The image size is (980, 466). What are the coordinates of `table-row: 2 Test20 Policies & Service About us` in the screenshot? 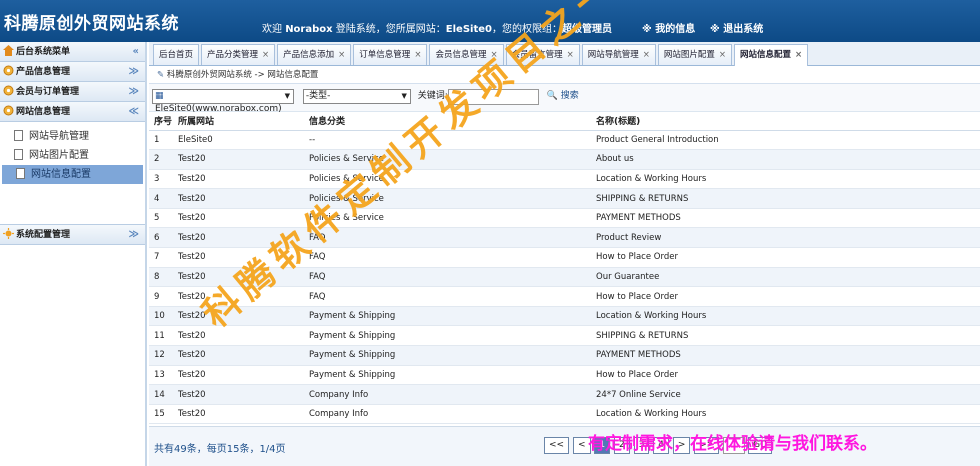 It's located at (564, 159).